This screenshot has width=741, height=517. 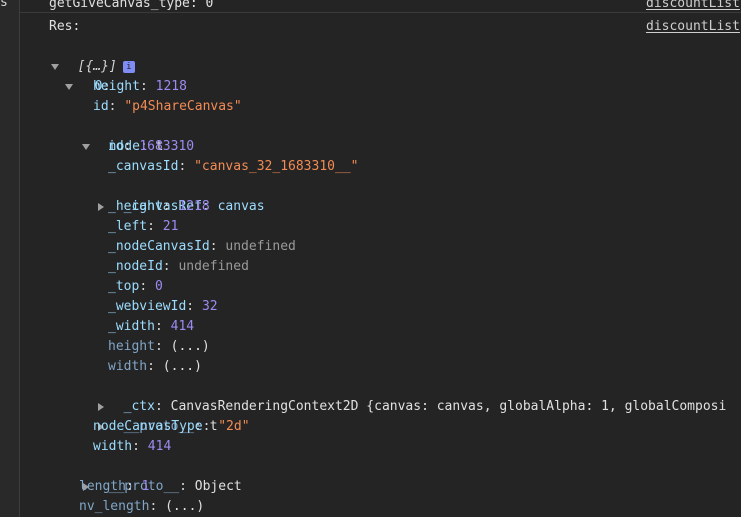 What do you see at coordinates (65, 26) in the screenshot?
I see `res-label: Res:` at bounding box center [65, 26].